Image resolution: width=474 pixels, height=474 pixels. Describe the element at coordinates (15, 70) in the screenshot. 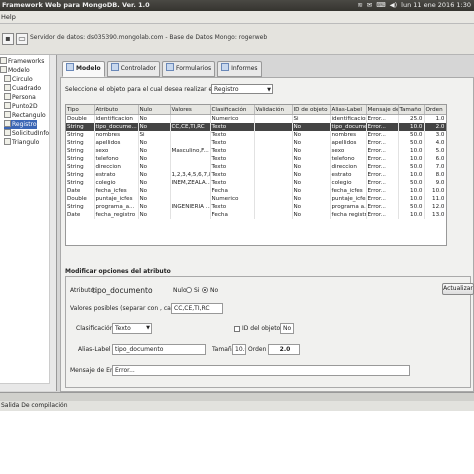

I see `tree-item: Modelo` at that location.